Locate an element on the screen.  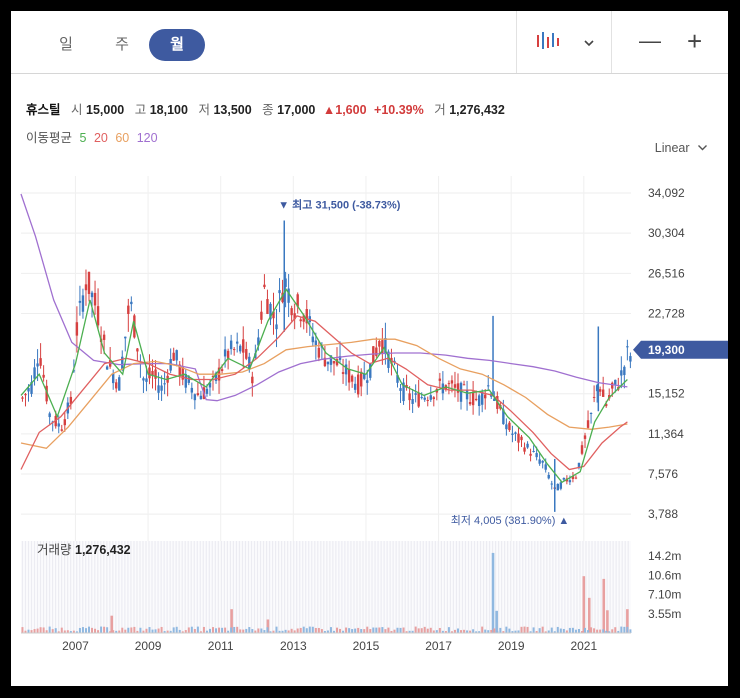
tab-monthly: 월 is located at coordinates (177, 45).